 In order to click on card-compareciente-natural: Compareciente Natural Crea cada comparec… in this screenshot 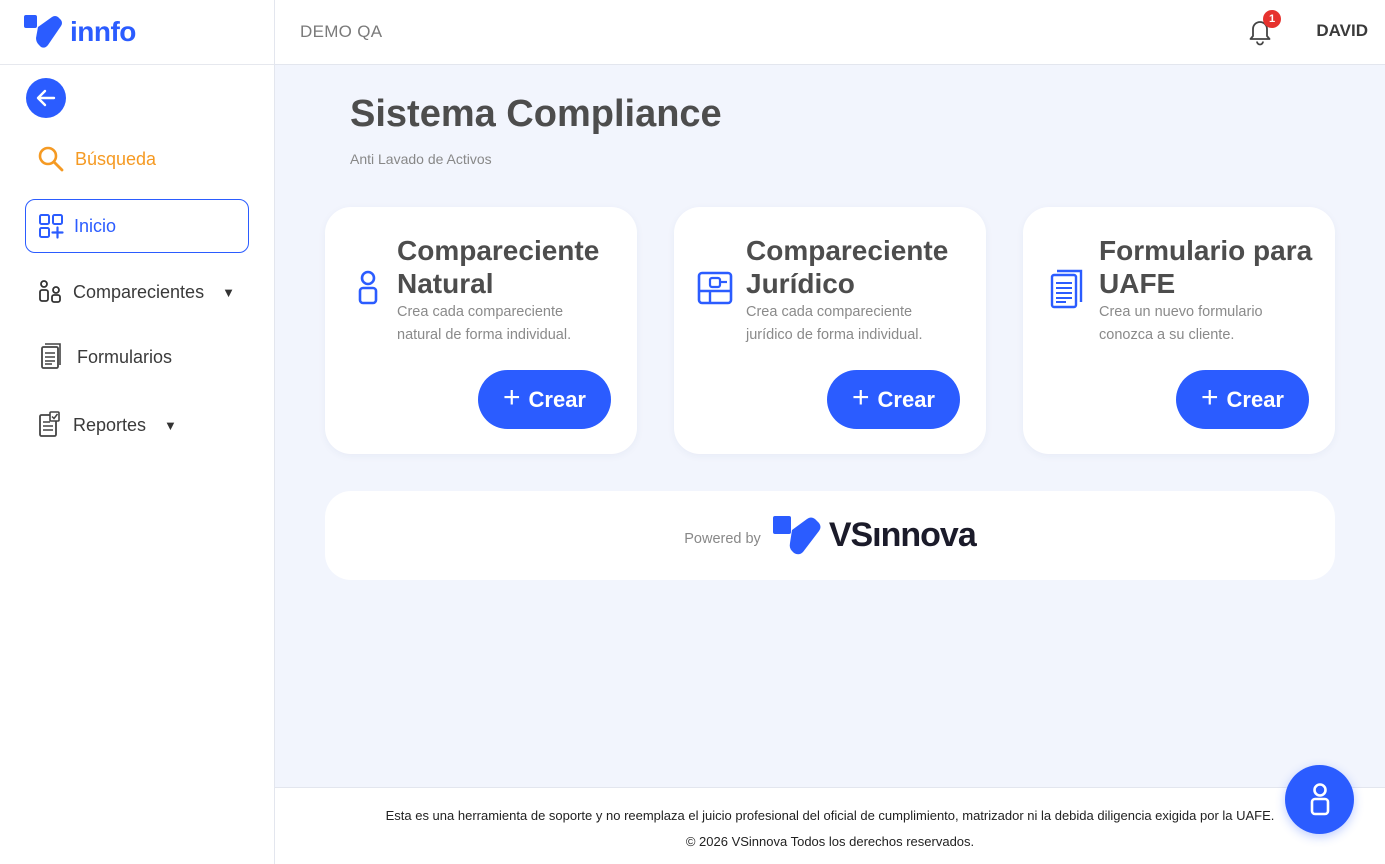, I will do `click(481, 330)`.